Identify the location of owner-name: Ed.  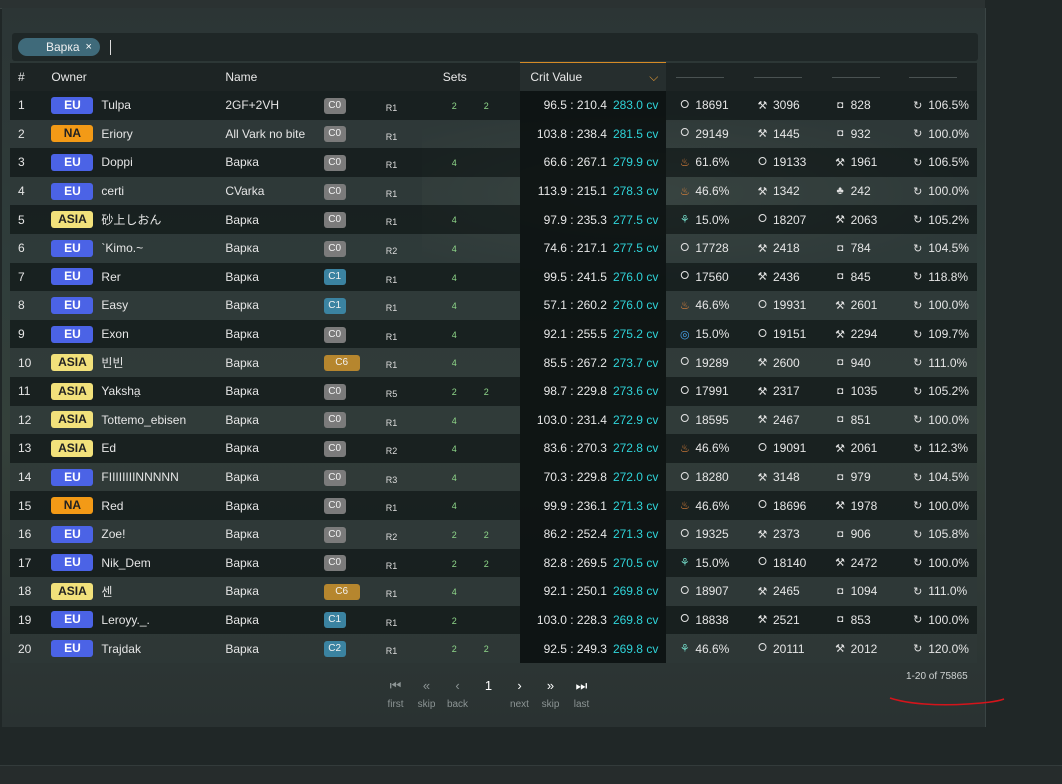
(108, 448).